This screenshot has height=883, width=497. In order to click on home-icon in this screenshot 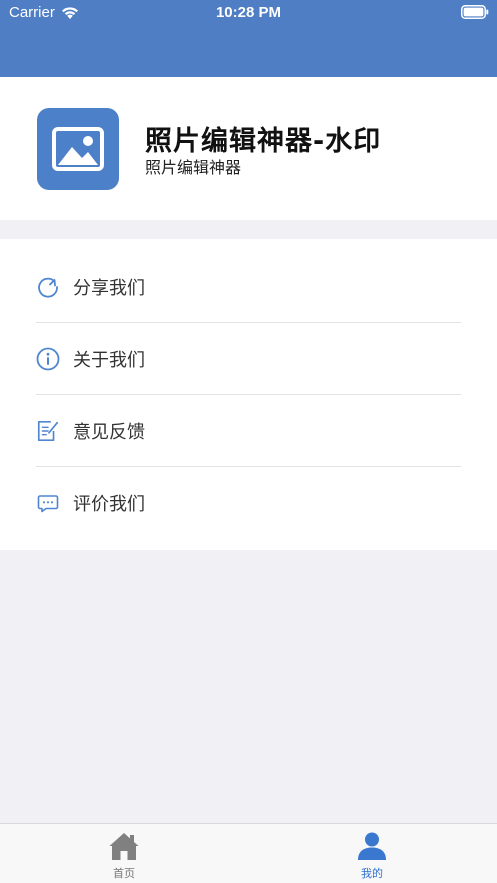, I will do `click(124, 846)`.